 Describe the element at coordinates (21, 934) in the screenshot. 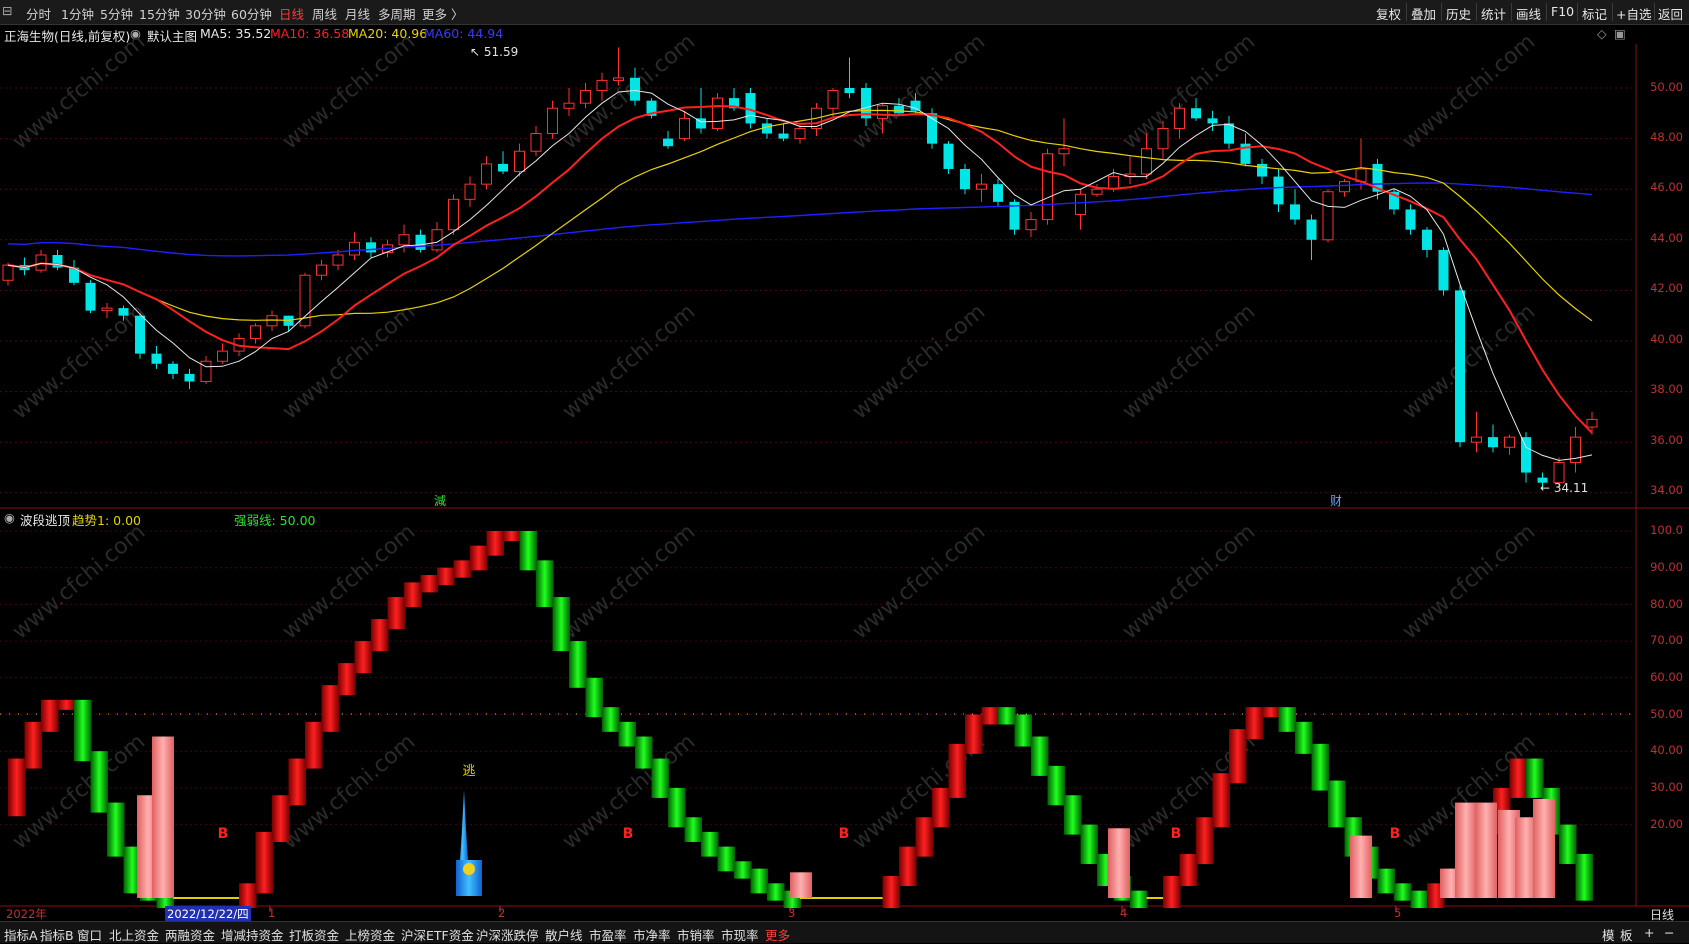

I see `tab-indicator-a: 指标A` at that location.